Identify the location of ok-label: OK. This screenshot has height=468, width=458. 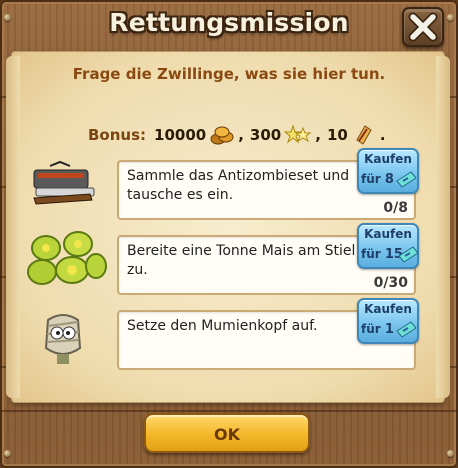
(227, 434).